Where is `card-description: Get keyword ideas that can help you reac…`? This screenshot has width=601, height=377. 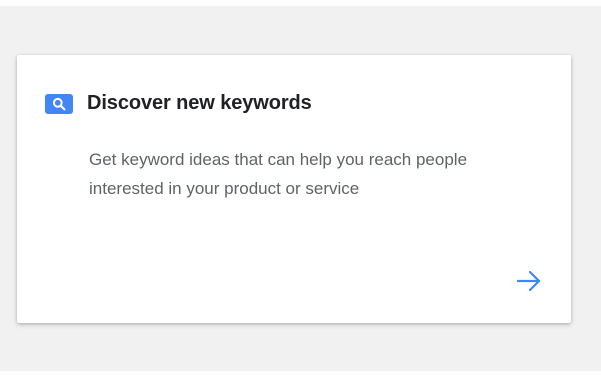
card-description: Get keyword ideas that can help you reac… is located at coordinates (278, 174).